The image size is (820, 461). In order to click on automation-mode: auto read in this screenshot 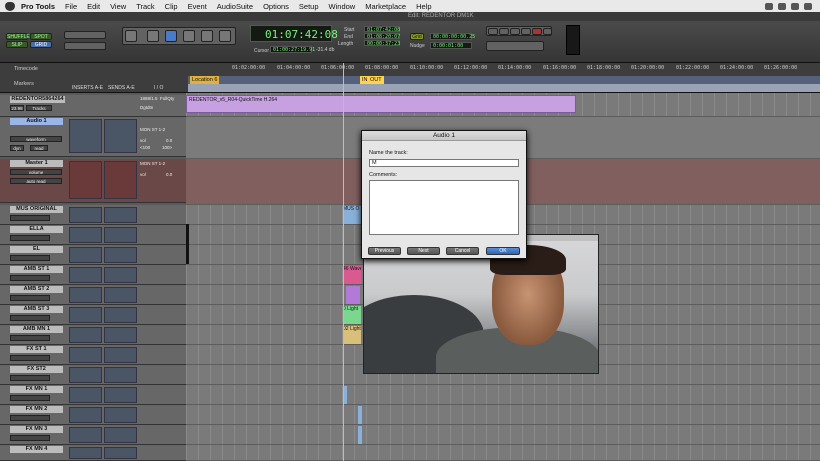, I will do `click(36, 181)`.